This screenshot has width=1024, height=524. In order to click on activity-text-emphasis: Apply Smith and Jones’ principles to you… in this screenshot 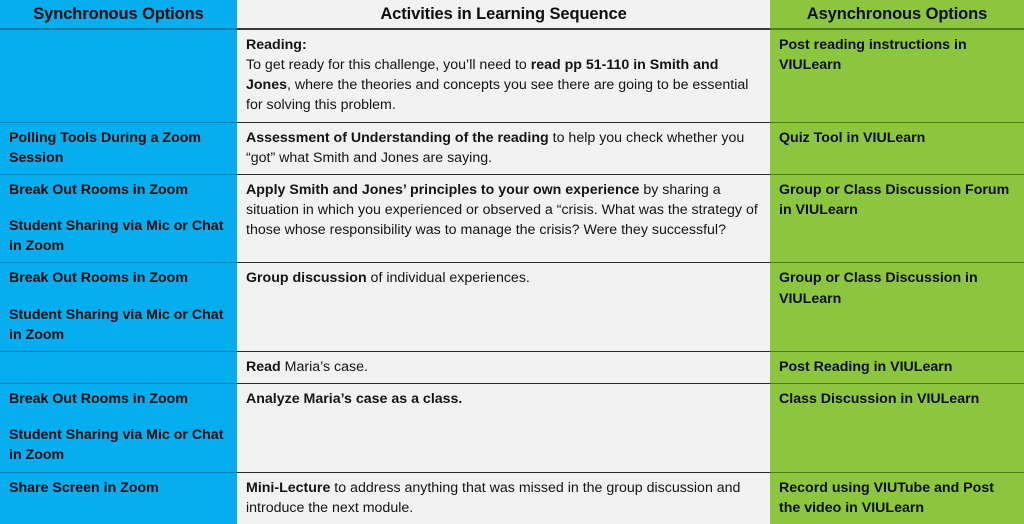, I will do `click(443, 189)`.